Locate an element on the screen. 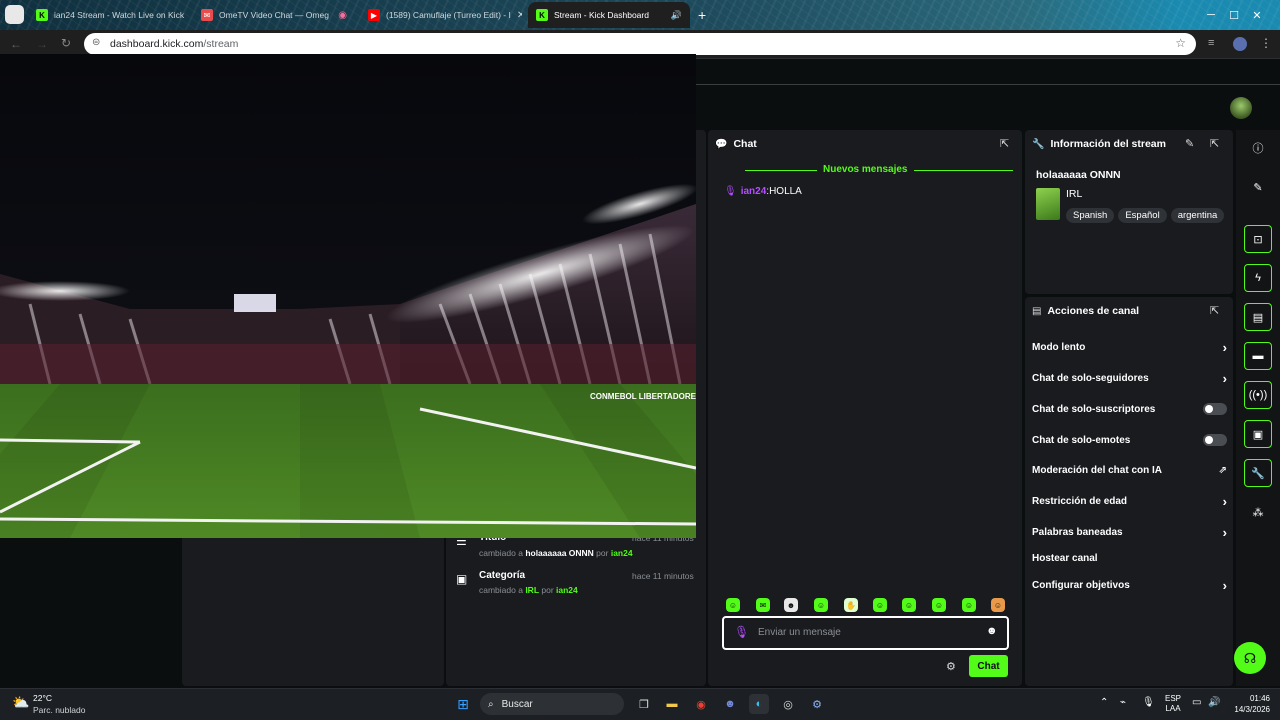 The width and height of the screenshot is (1280, 720). network-icon: ⌁ is located at coordinates (1123, 702).